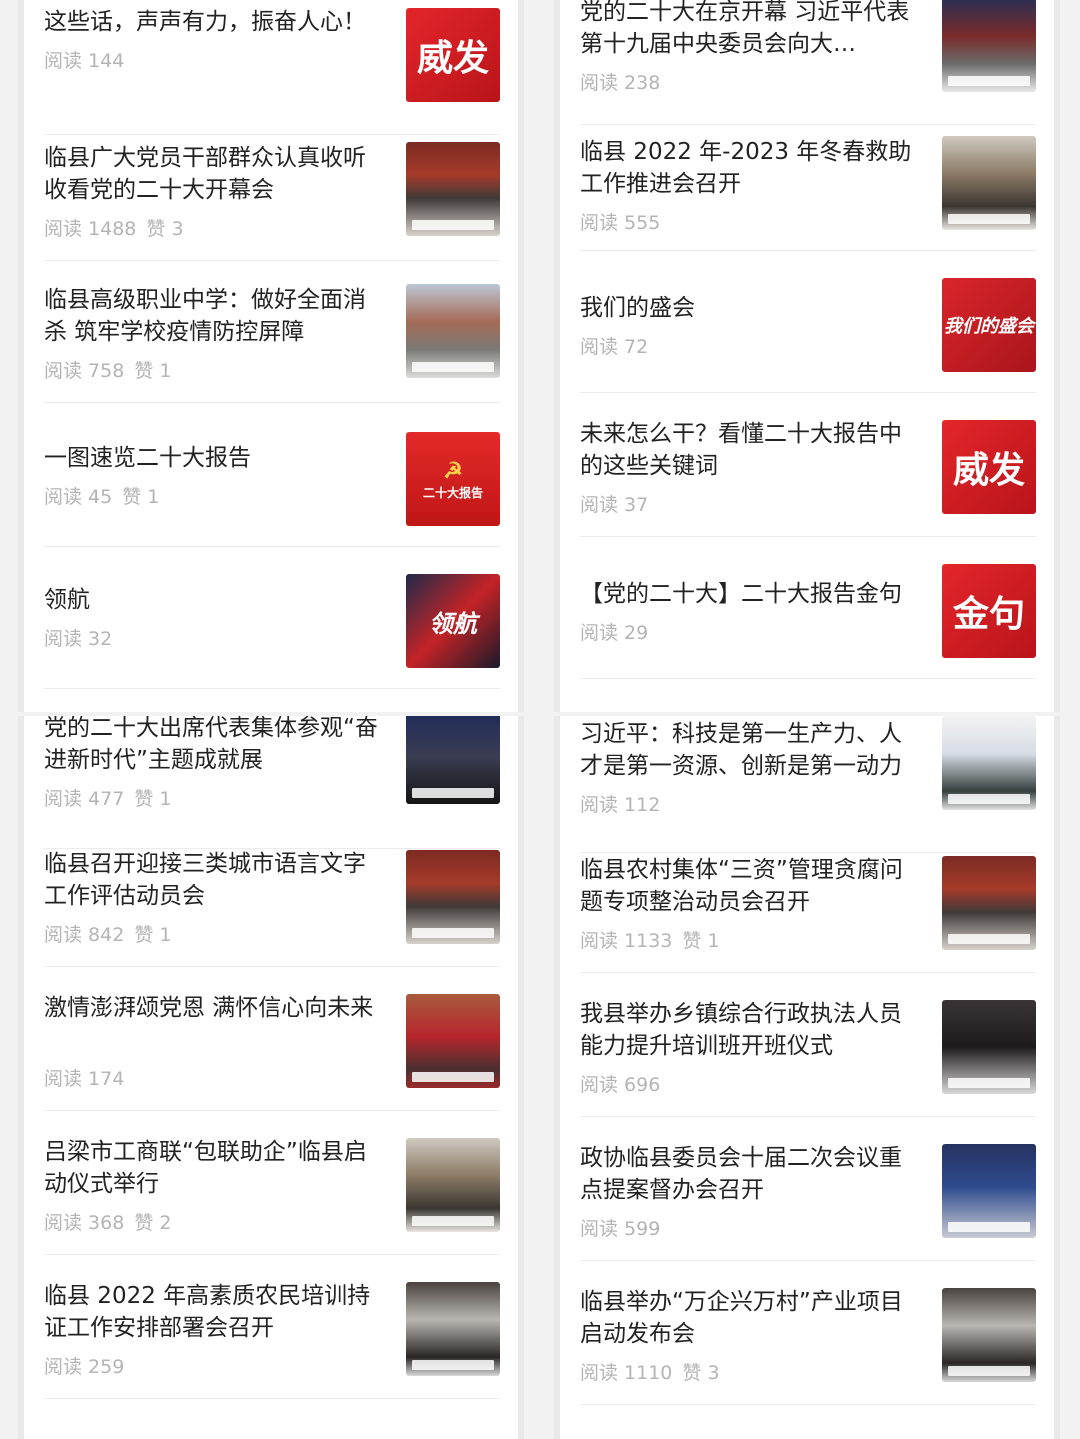  I want to click on article-list-item: 领航阅读 32 领航, so click(272, 618).